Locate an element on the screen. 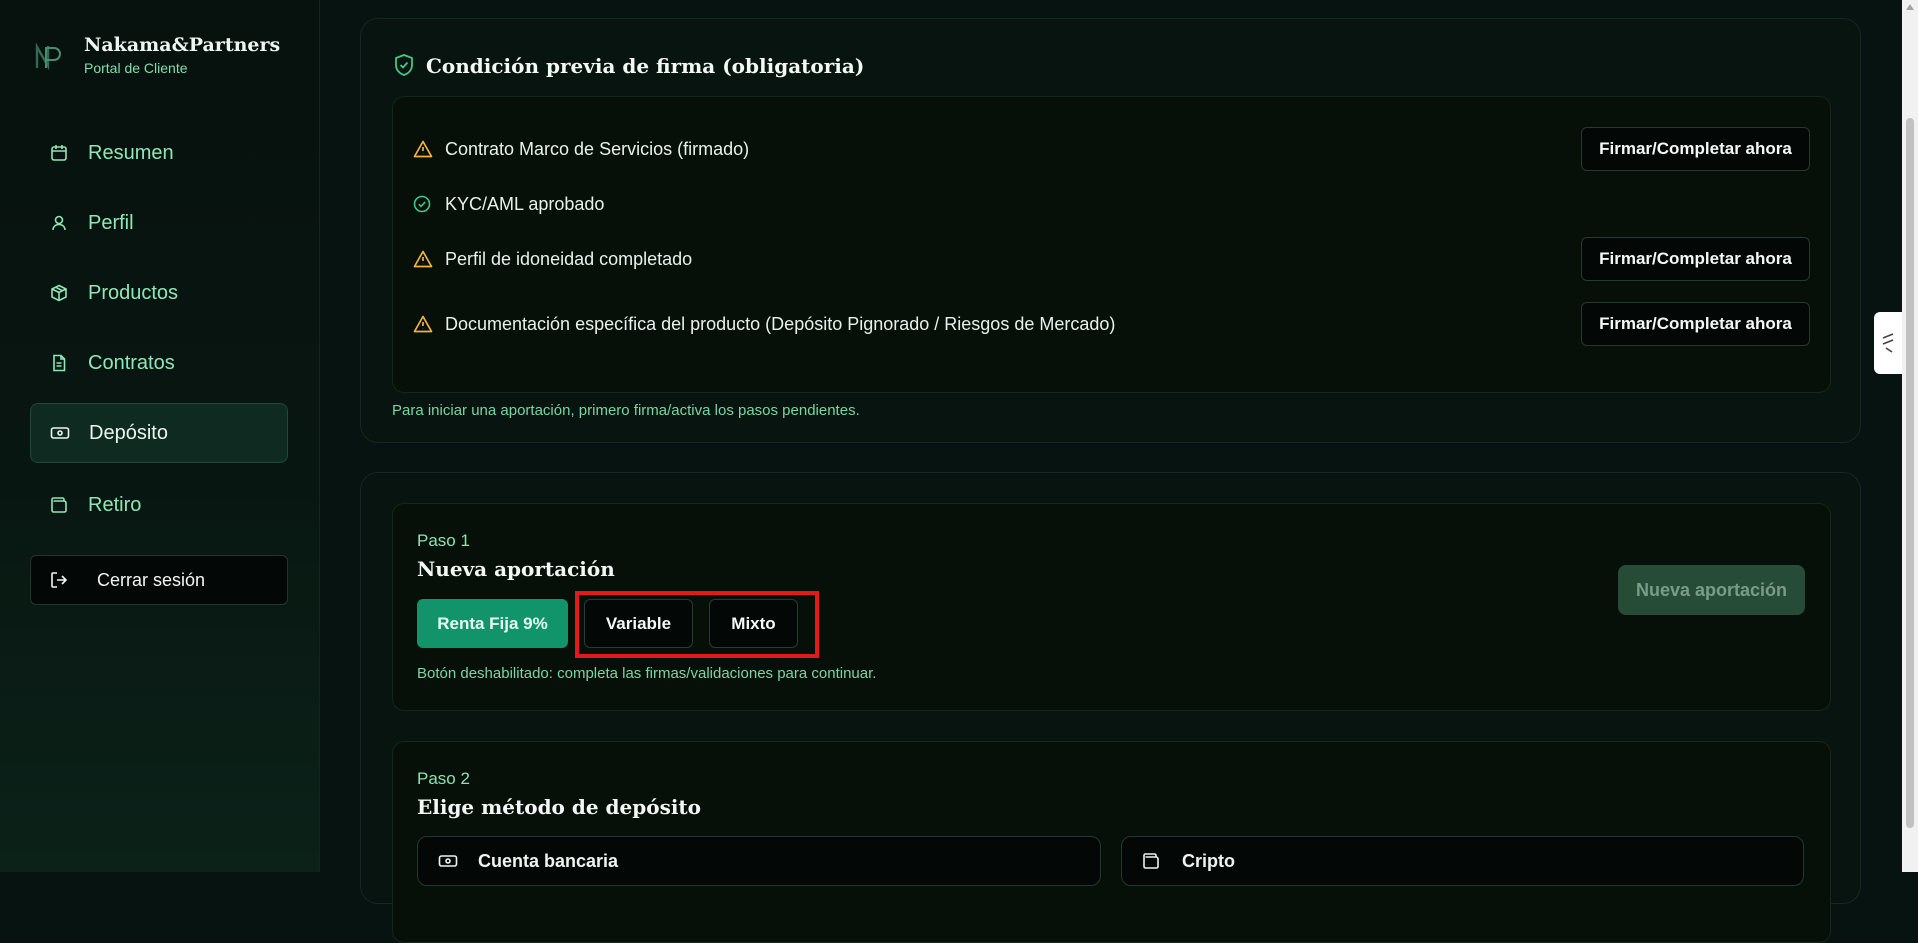  document-icon is located at coordinates (59, 363).